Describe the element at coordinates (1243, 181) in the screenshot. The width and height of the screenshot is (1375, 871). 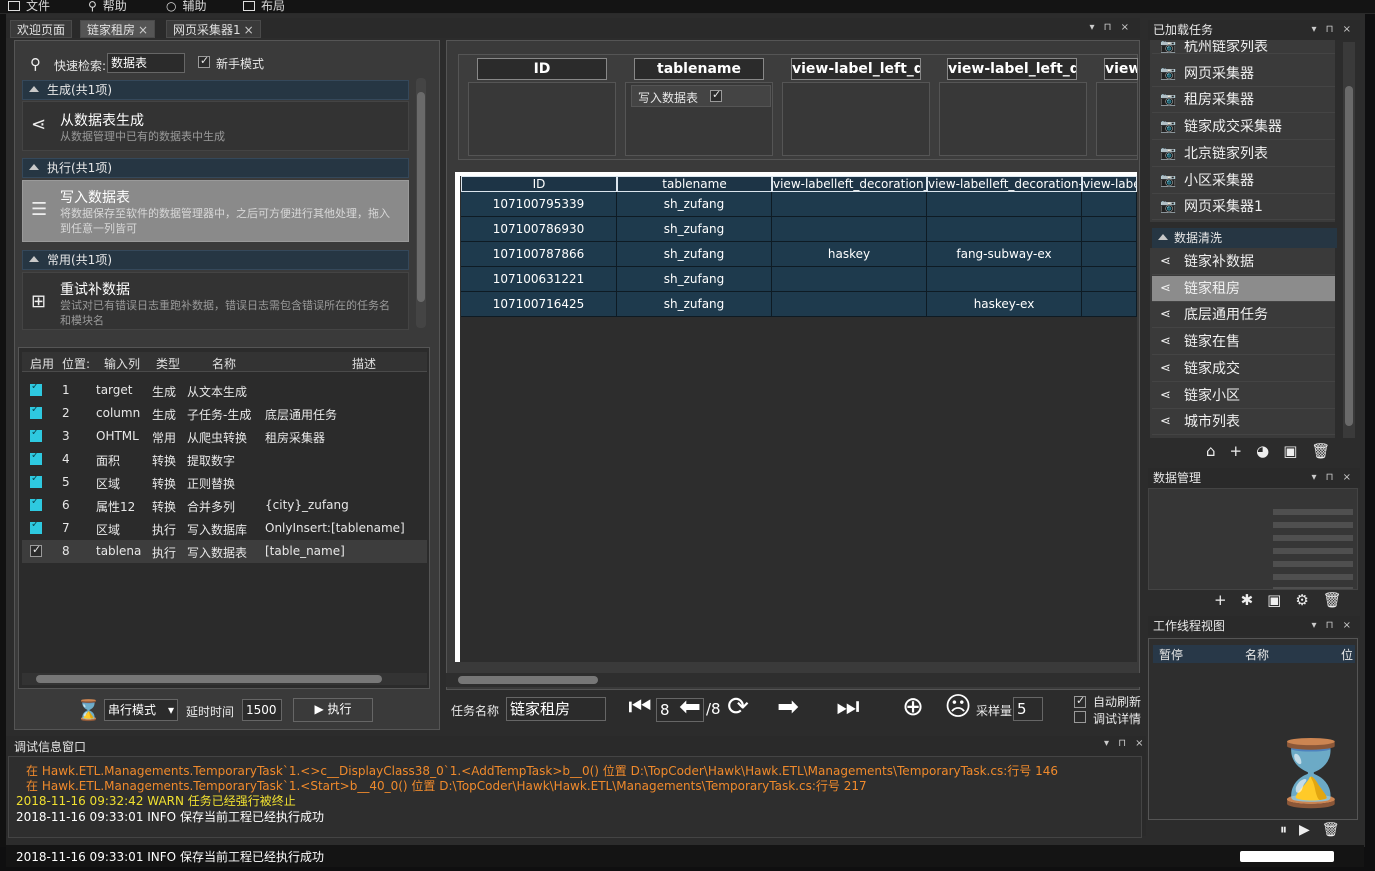
I see `loaded-task-item: 📷 小区采集器` at that location.